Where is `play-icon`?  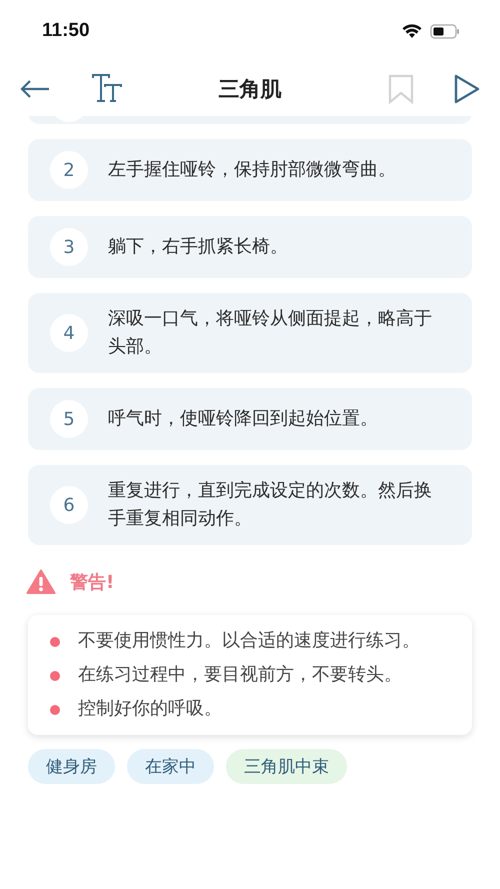 play-icon is located at coordinates (467, 89).